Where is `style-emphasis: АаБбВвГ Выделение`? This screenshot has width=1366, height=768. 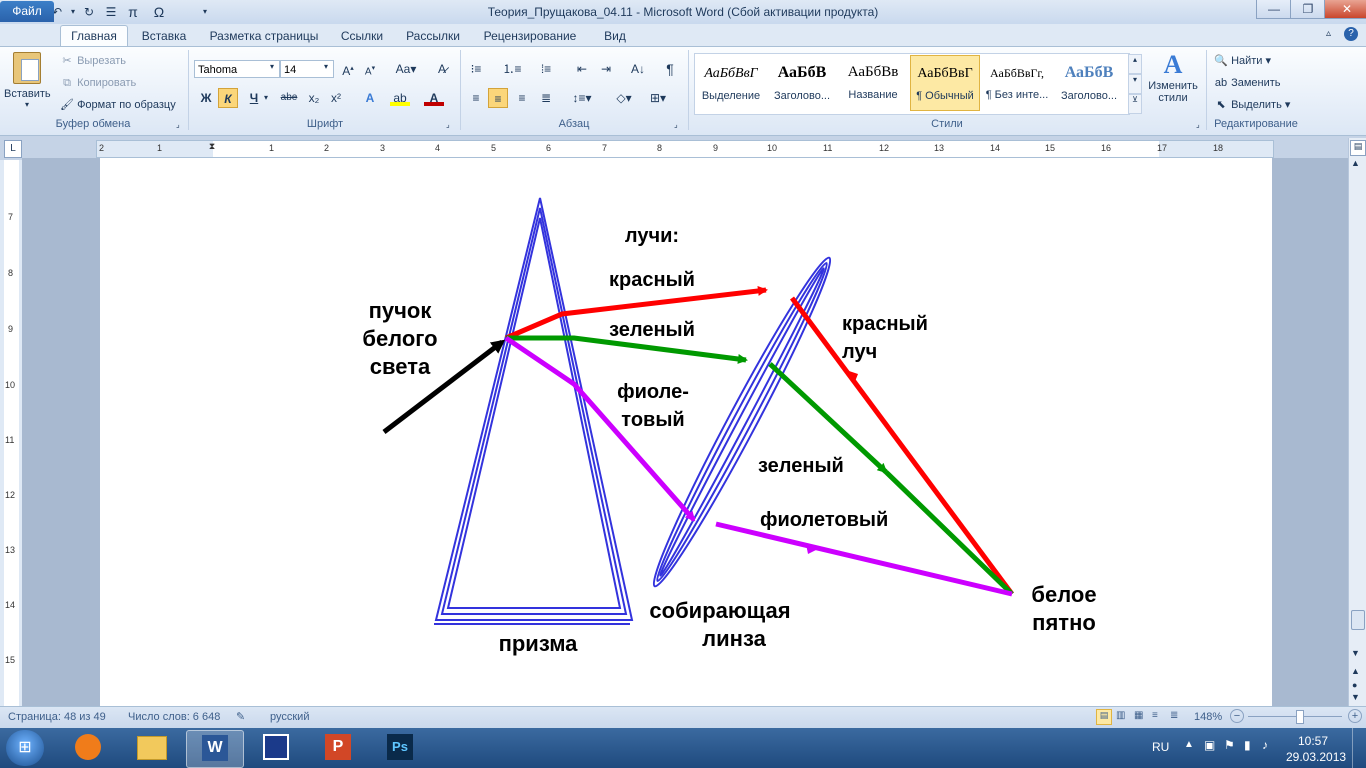
style-emphasis: АаБбВвГ Выделение is located at coordinates (731, 83).